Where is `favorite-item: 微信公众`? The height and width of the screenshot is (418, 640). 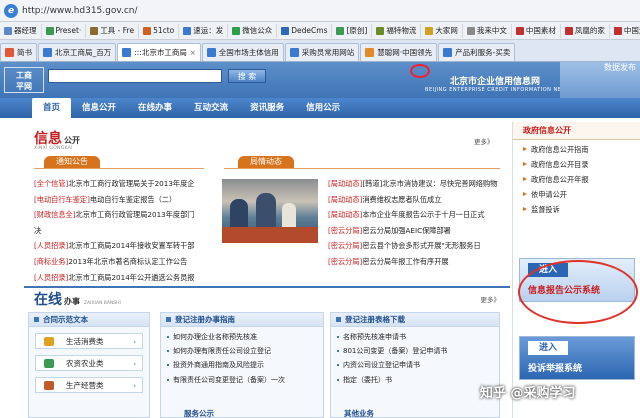
favorite-item: 微信公众 is located at coordinates (253, 30).